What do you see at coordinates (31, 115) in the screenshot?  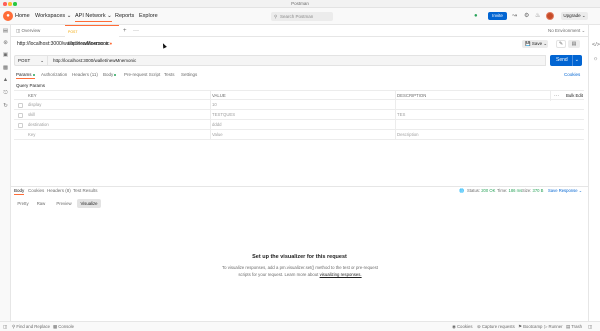 I see `param-key: skill` at bounding box center [31, 115].